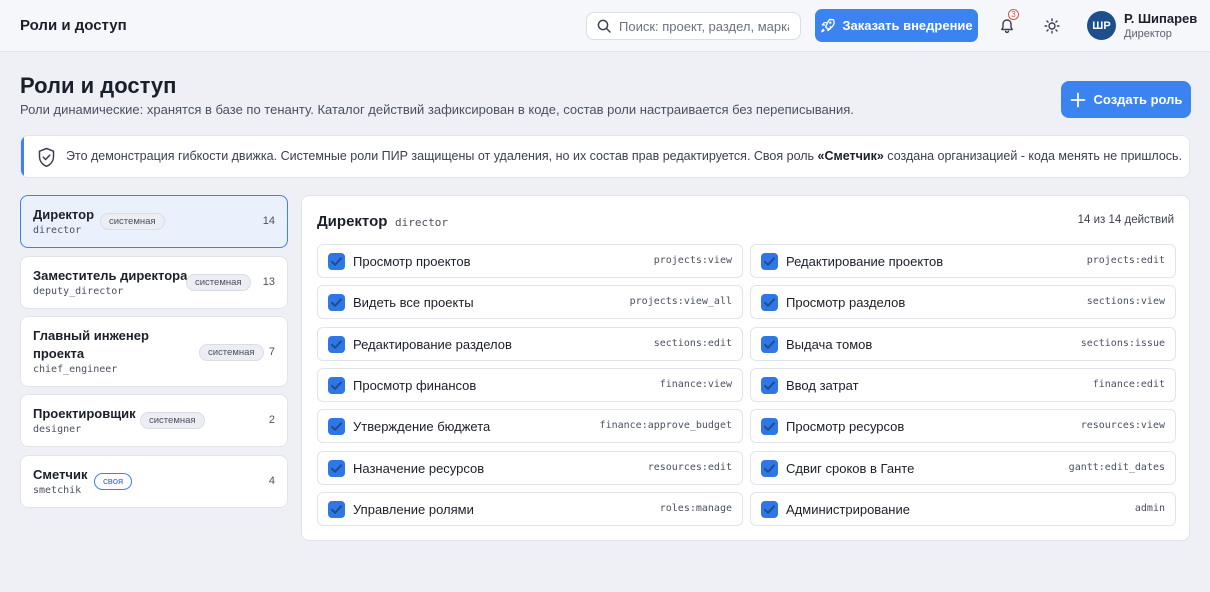  Describe the element at coordinates (963, 343) in the screenshot. I see `permission-item: Выдача томов sections:issue` at that location.